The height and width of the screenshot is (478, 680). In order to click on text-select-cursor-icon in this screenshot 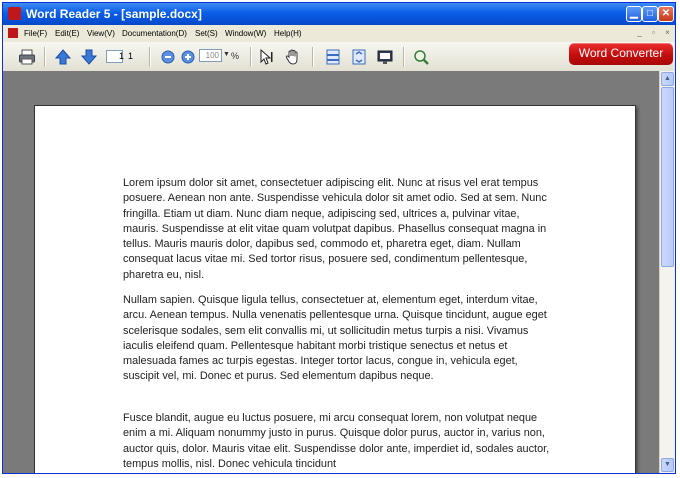, I will do `click(266, 56)`.